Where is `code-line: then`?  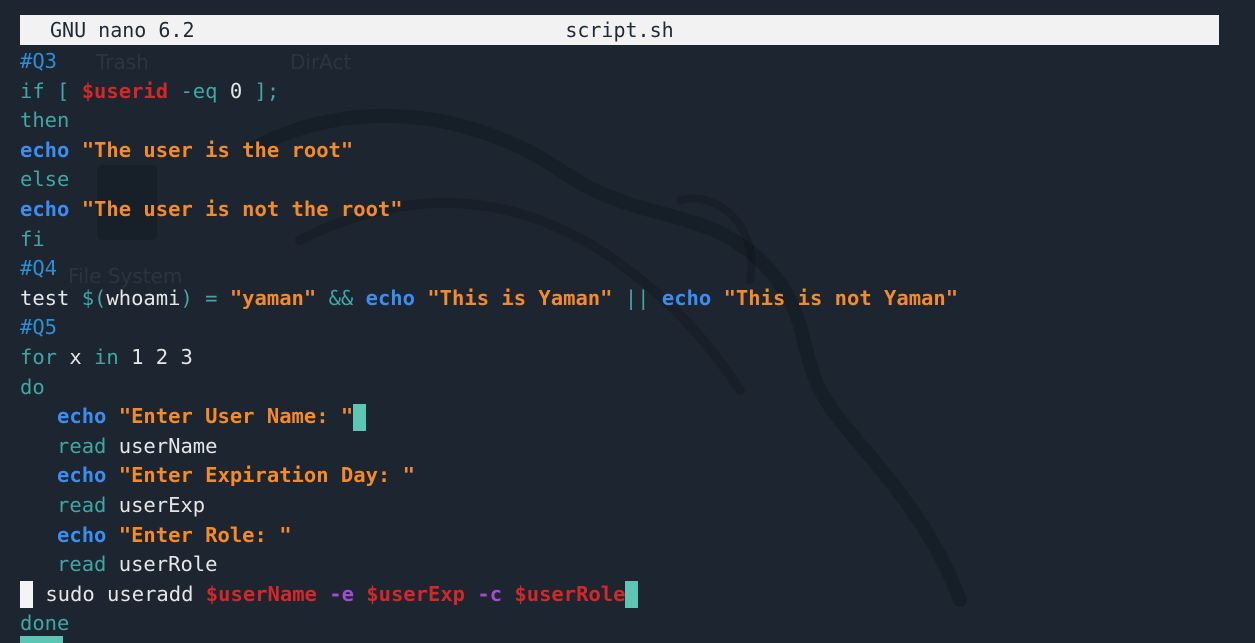 code-line: then is located at coordinates (489, 121).